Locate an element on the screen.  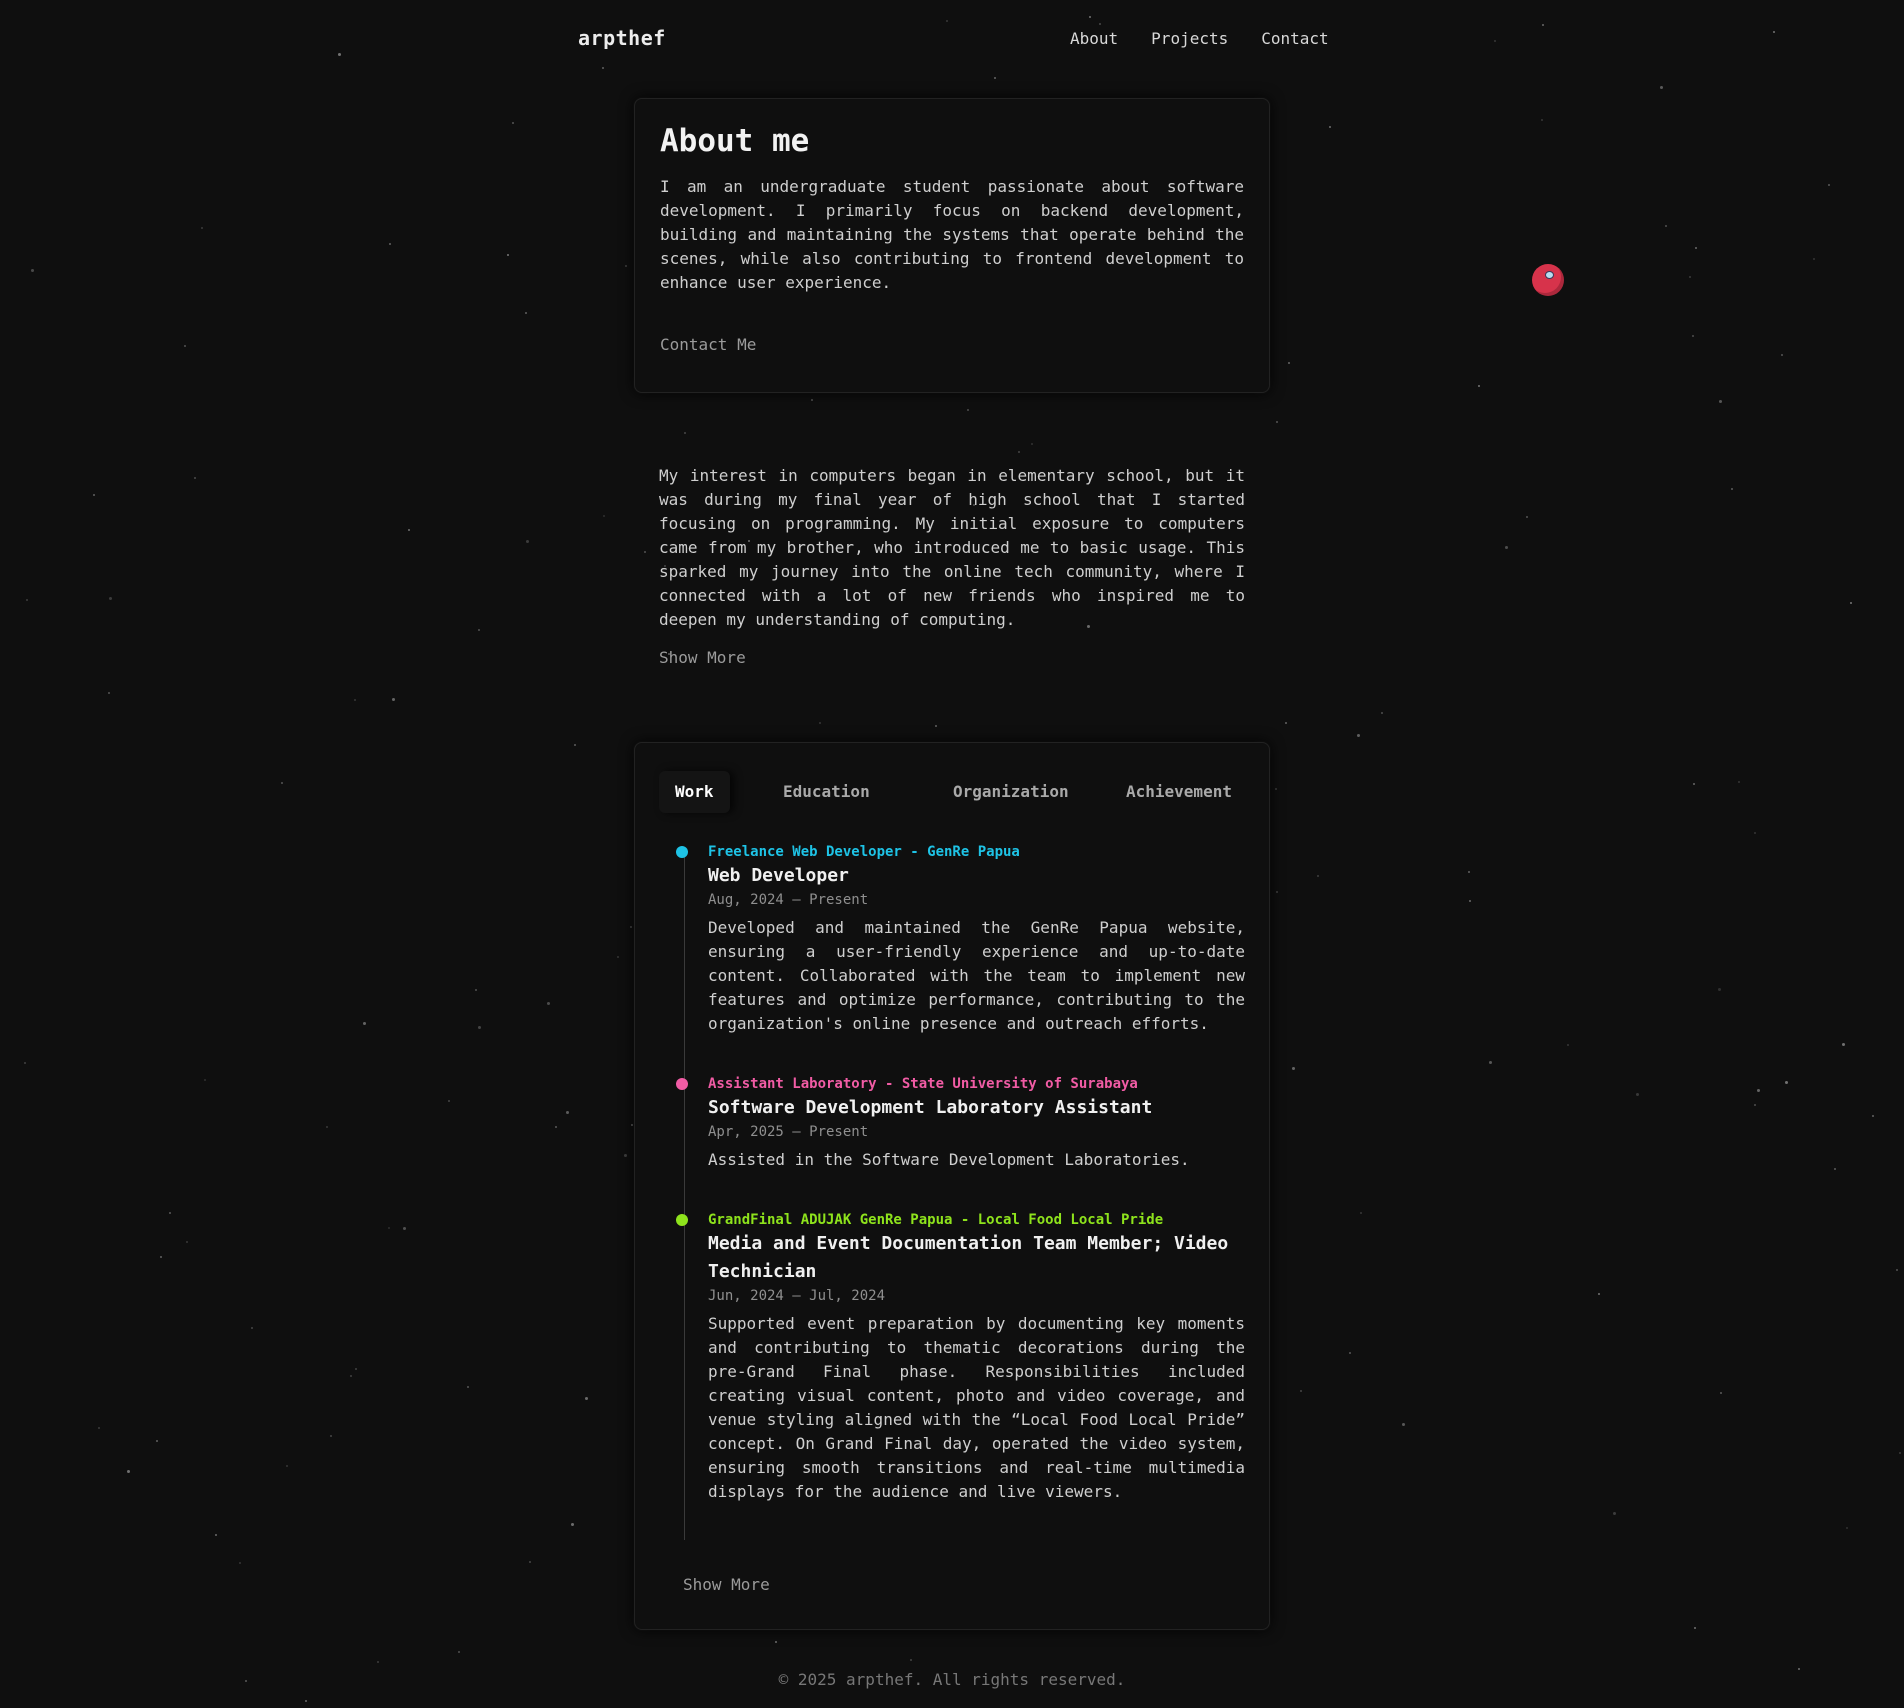
tab-work: Work is located at coordinates (694, 792).